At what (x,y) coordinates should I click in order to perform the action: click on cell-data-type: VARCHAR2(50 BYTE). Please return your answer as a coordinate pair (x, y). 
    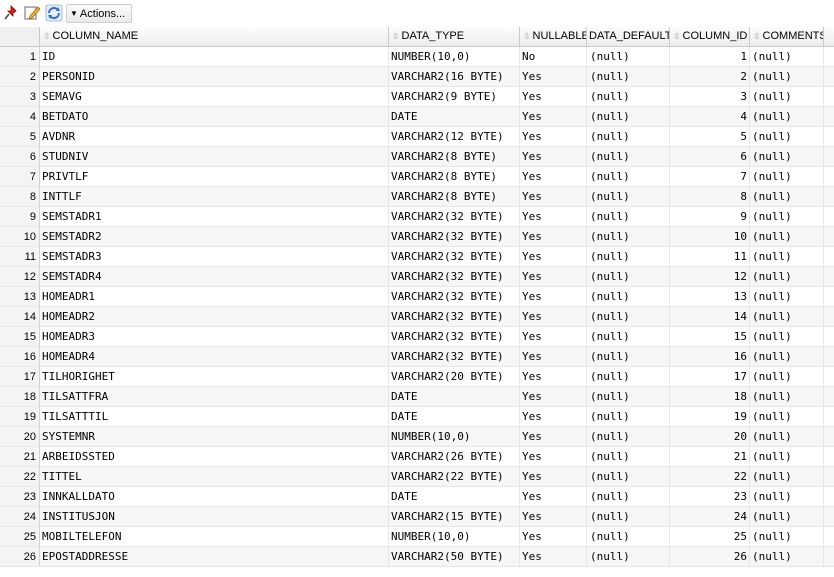
    Looking at the image, I should click on (454, 556).